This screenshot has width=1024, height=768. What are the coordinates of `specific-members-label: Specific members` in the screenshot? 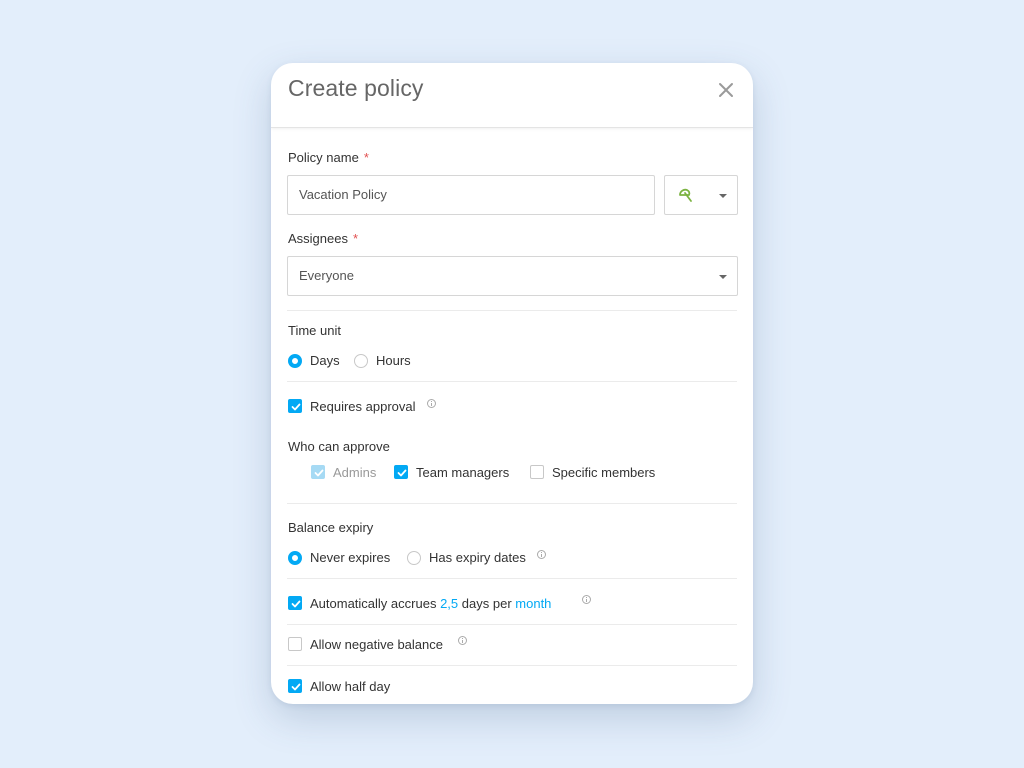 It's located at (604, 472).